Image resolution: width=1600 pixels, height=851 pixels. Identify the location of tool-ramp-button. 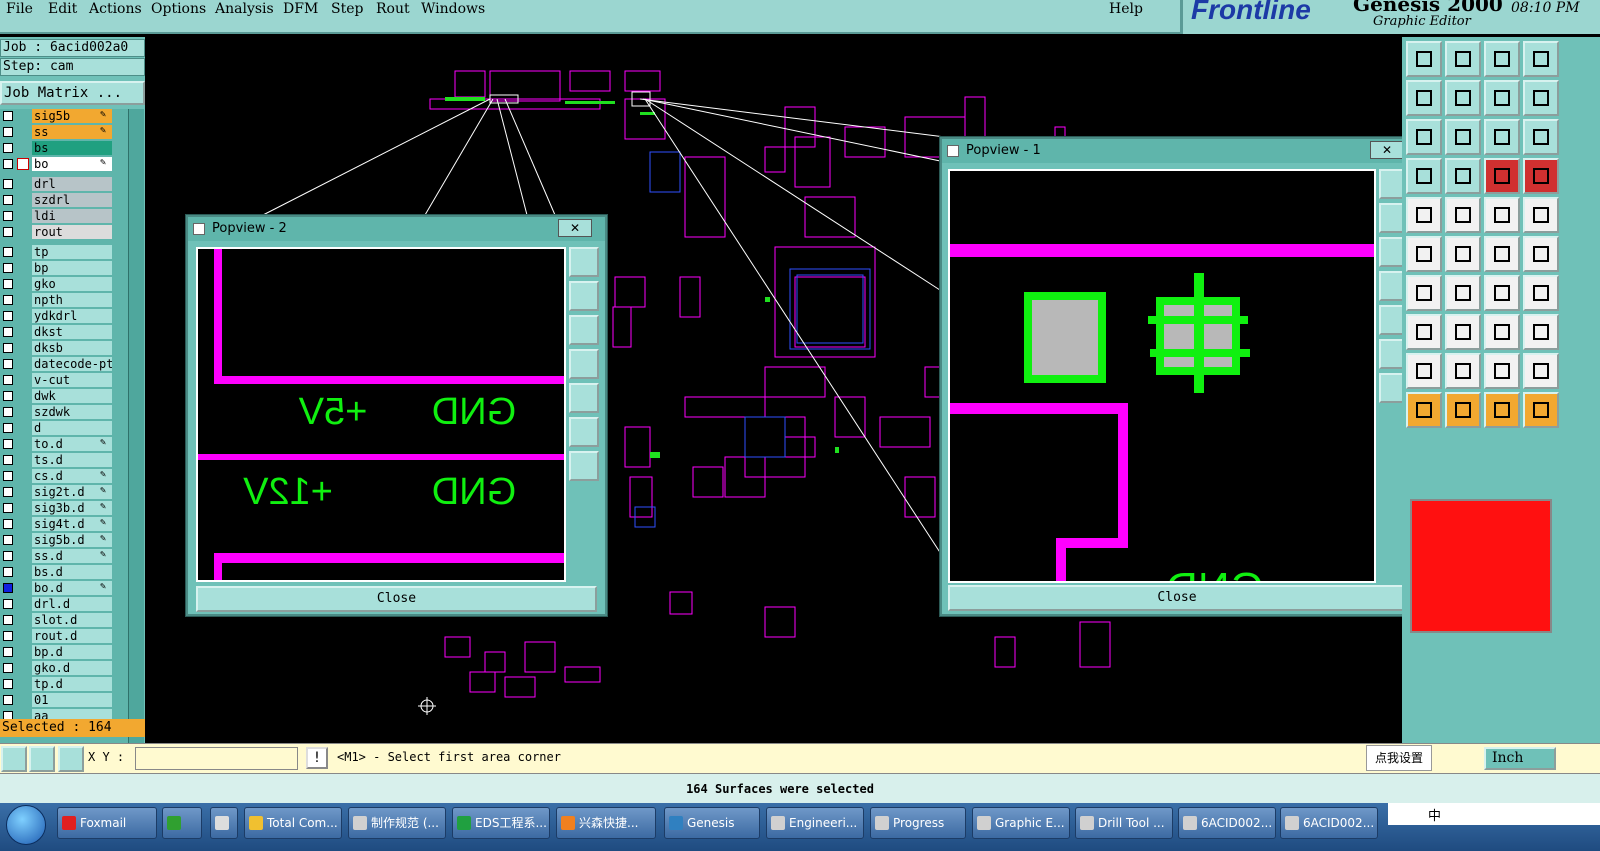
(1502, 371).